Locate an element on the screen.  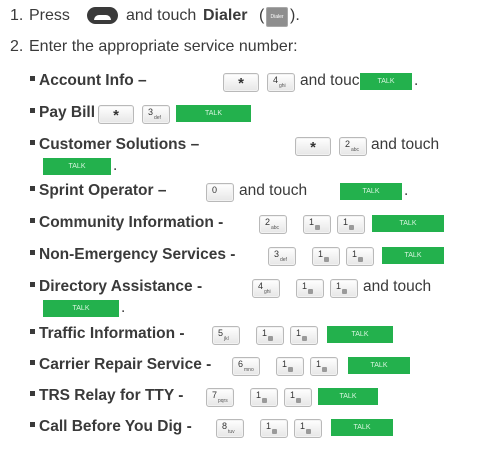
list-item: Carrier Repair Service - is located at coordinates (120, 365).